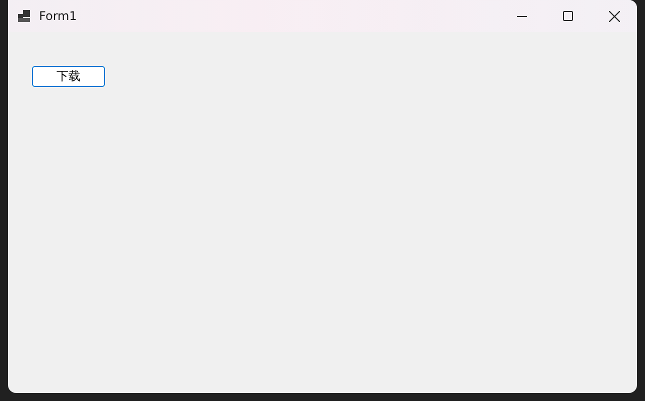 This screenshot has height=401, width=645. I want to click on app-icon, so click(24, 16).